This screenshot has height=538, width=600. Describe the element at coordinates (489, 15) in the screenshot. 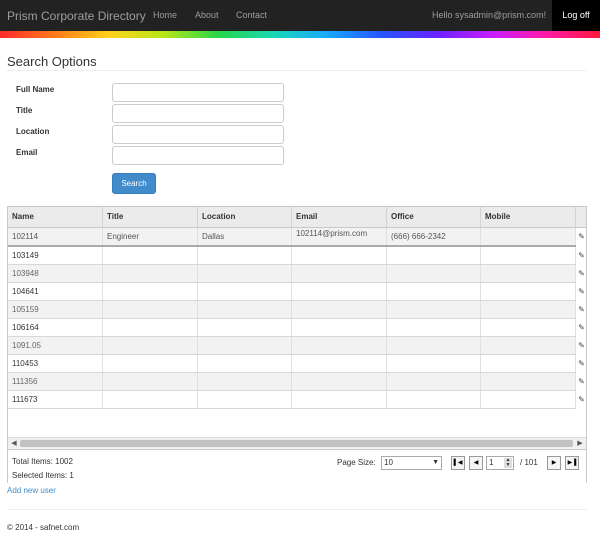

I see `hello-user-link: Hello sysadmin@prism.com!` at that location.